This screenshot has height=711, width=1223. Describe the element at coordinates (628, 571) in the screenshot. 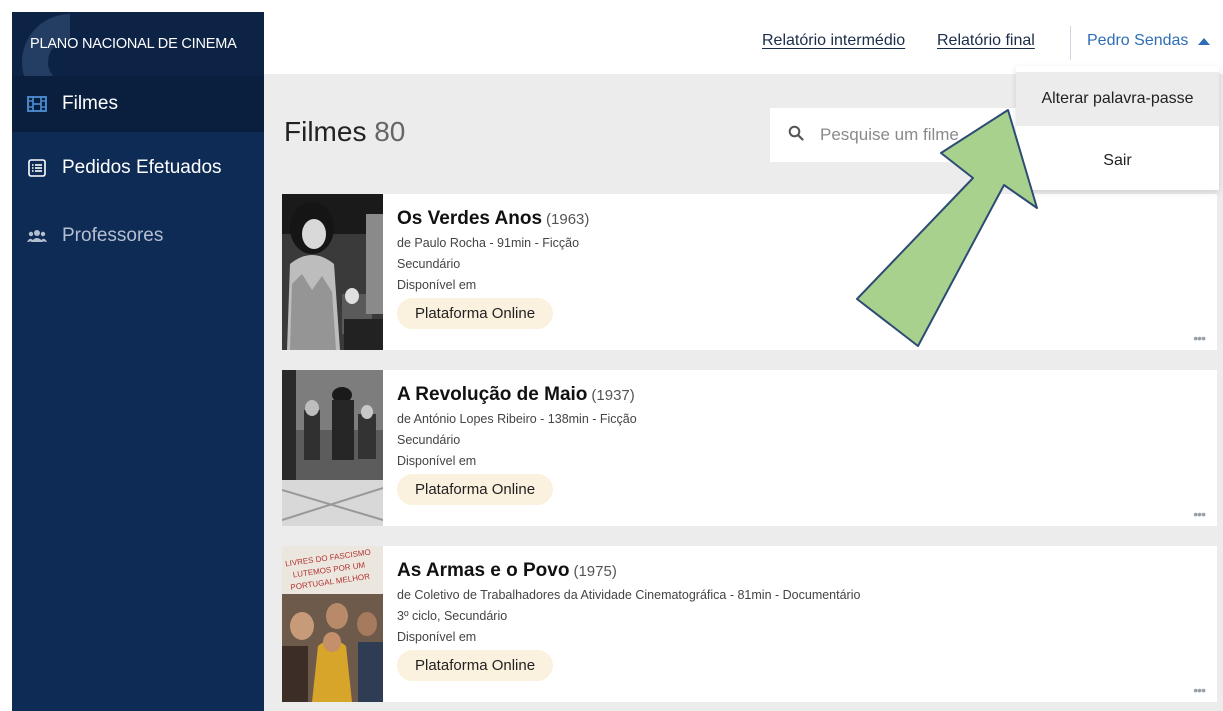

I see `film-title: As Armas e o Povo (1975)` at that location.